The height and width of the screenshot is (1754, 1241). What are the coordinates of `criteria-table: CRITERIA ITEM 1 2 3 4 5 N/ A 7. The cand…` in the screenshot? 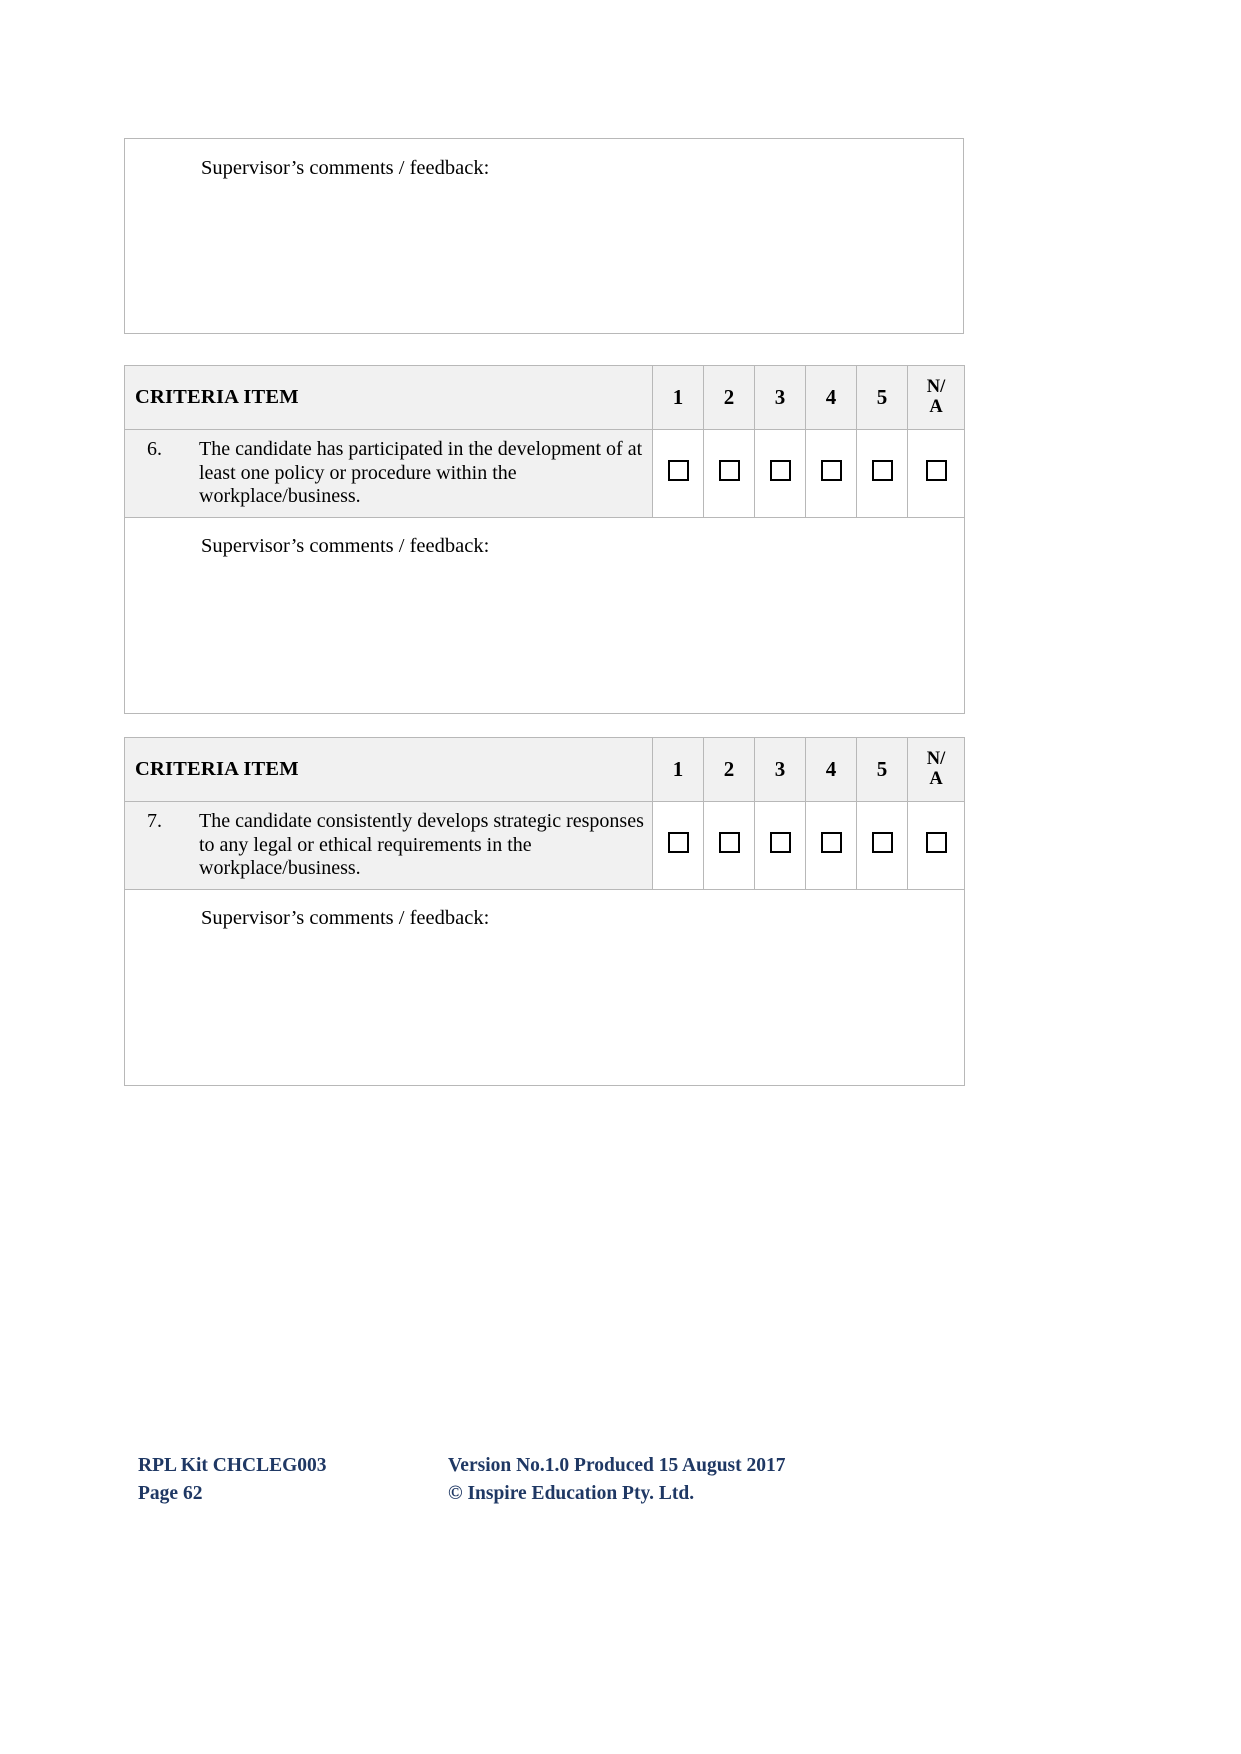 It's located at (544, 911).